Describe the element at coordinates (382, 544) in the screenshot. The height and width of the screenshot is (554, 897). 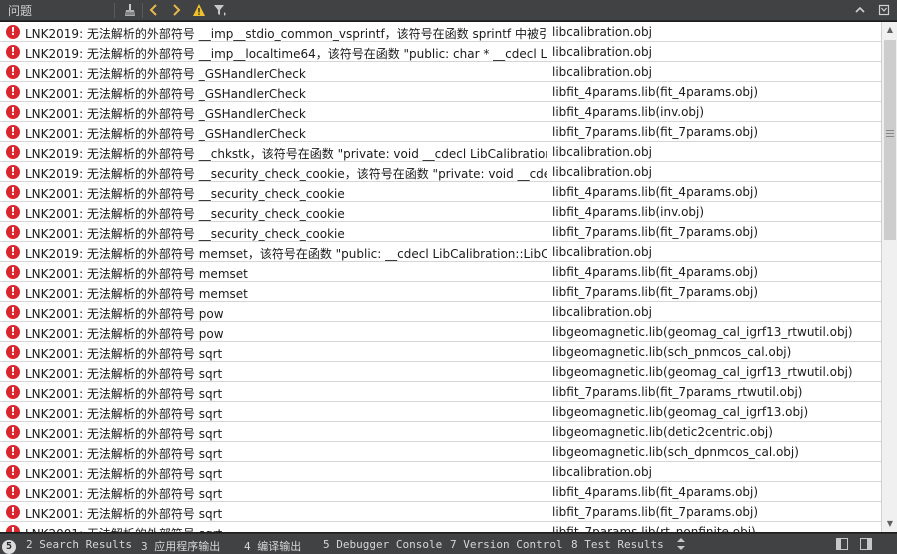
I see `tab-debugger-console: 5 Debugger Console` at that location.